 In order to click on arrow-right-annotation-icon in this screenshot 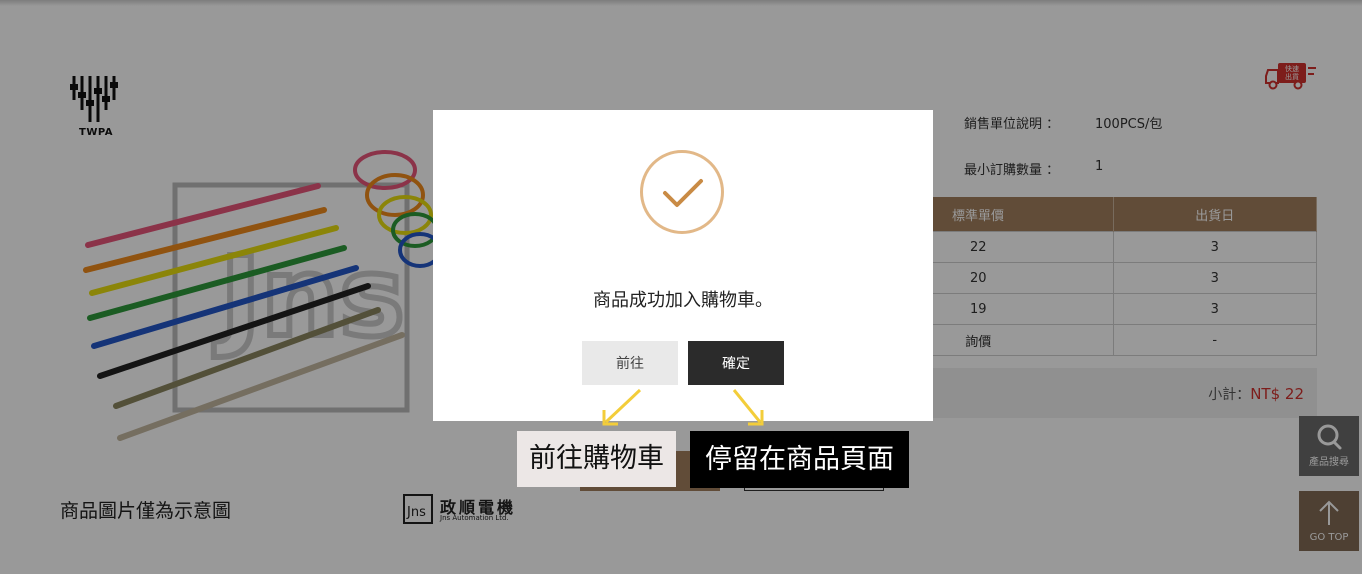, I will do `click(748, 407)`.